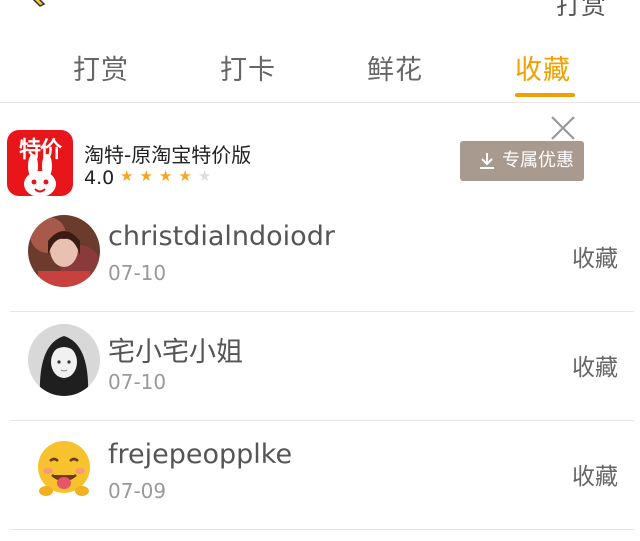  What do you see at coordinates (543, 67) in the screenshot?
I see `tab-favorites: 收藏` at bounding box center [543, 67].